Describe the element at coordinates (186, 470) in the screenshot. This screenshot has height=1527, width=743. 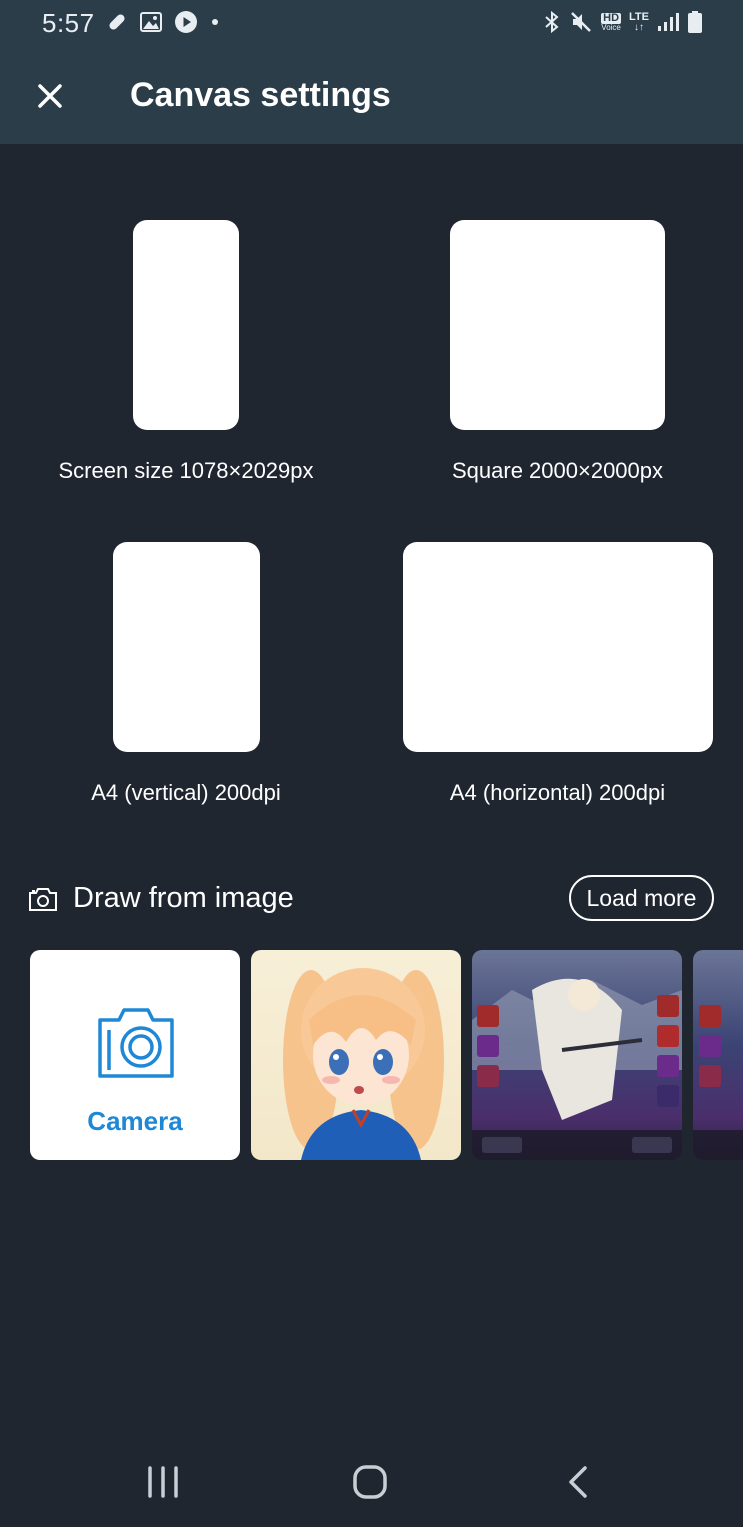
I see `preset-screen-size-label: Screen size 1078×2029px` at that location.